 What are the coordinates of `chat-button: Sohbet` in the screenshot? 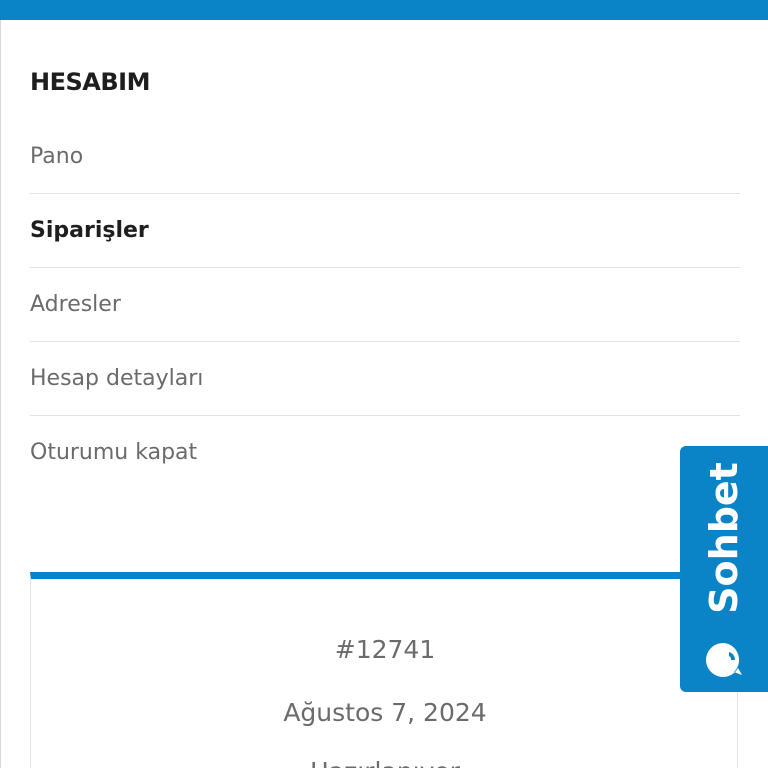 It's located at (724, 569).